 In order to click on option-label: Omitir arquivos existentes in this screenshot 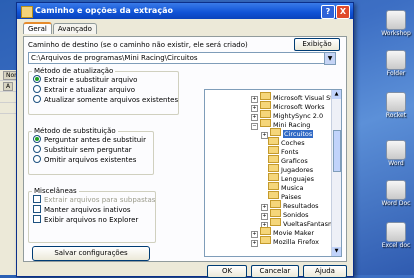, I will do `click(90, 160)`.